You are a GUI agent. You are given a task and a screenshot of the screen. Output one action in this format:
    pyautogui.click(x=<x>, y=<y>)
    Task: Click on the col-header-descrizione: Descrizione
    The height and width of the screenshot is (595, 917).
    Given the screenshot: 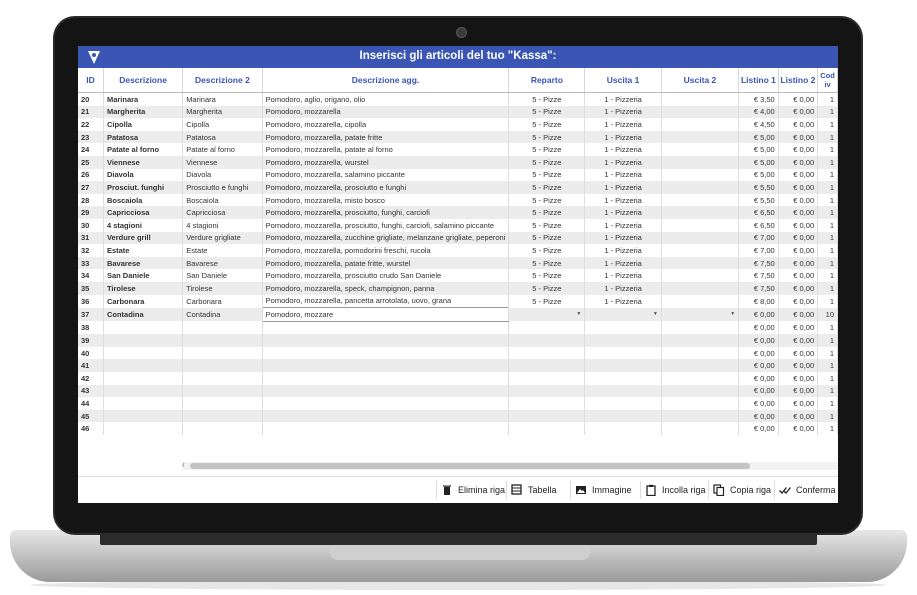 What is the action you would take?
    pyautogui.click(x=143, y=80)
    